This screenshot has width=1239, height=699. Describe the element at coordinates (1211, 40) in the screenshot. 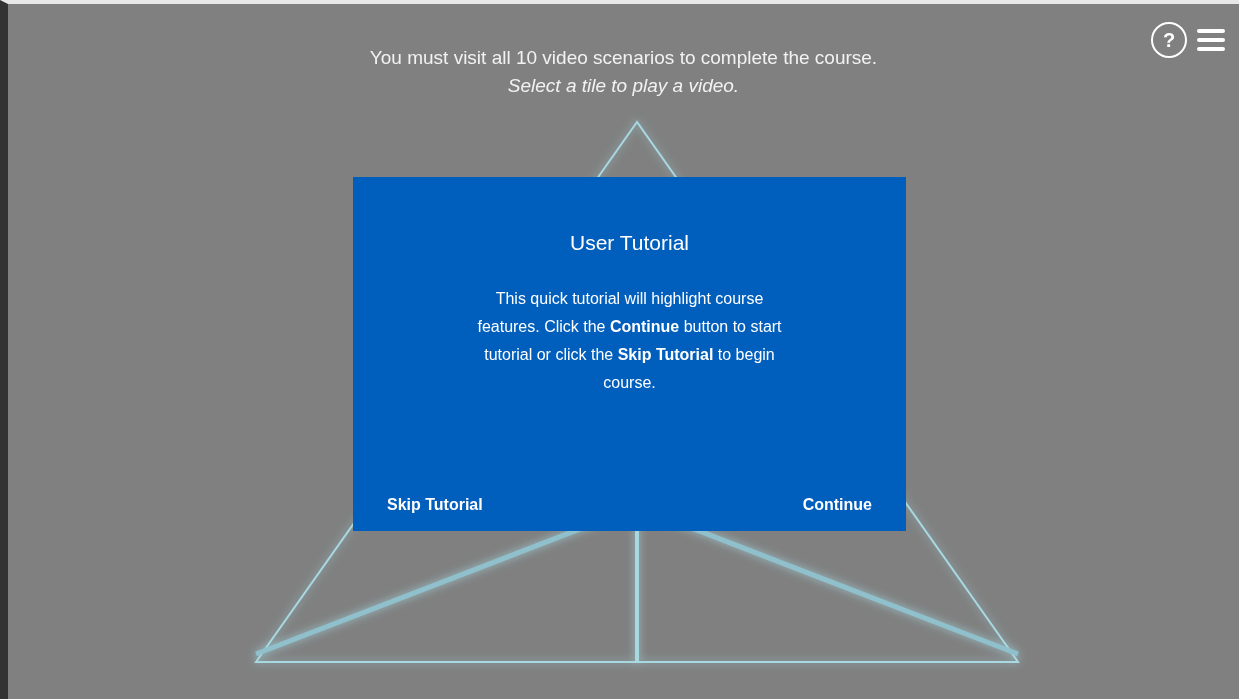

I see `menu-icon` at that location.